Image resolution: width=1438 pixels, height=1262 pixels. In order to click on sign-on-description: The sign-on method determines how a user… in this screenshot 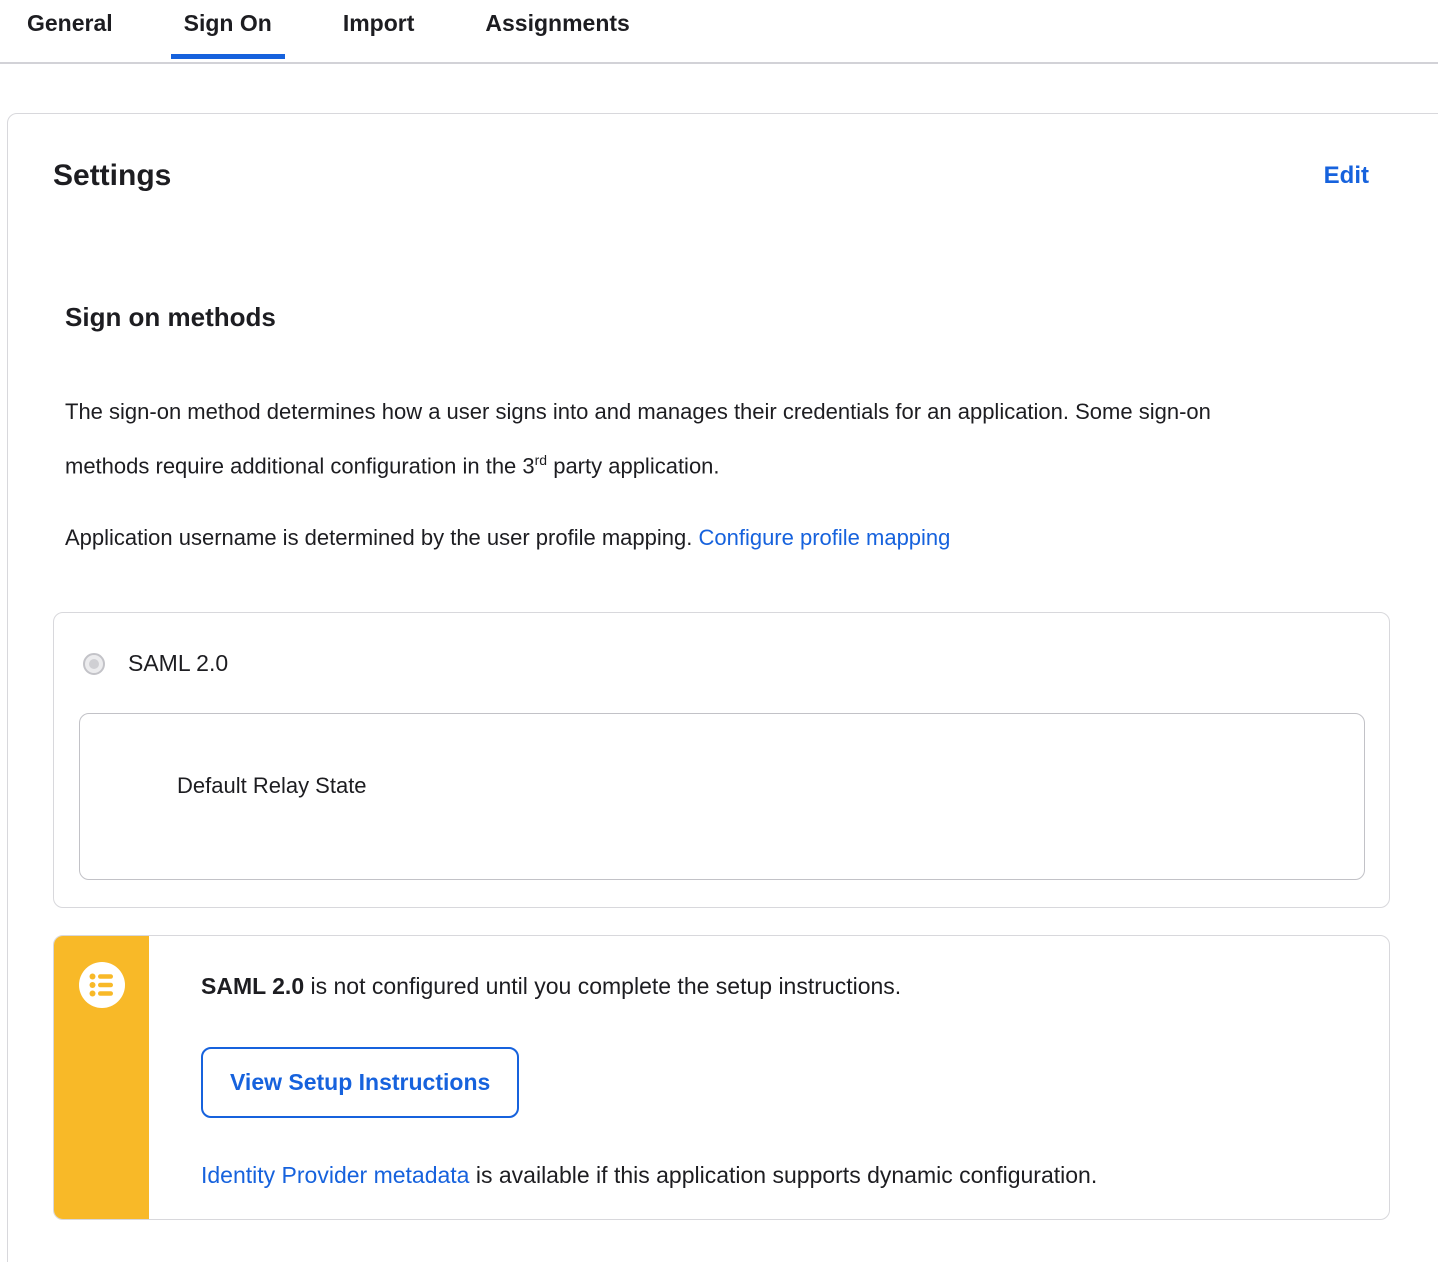, I will do `click(672, 439)`.